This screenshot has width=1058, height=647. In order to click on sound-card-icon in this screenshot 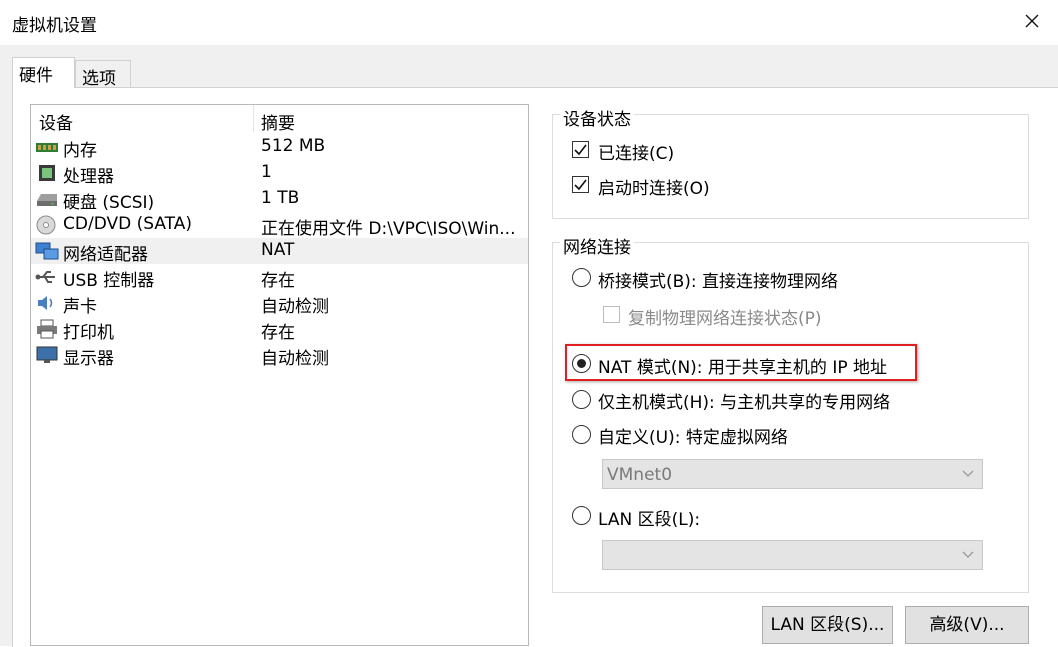, I will do `click(45, 303)`.